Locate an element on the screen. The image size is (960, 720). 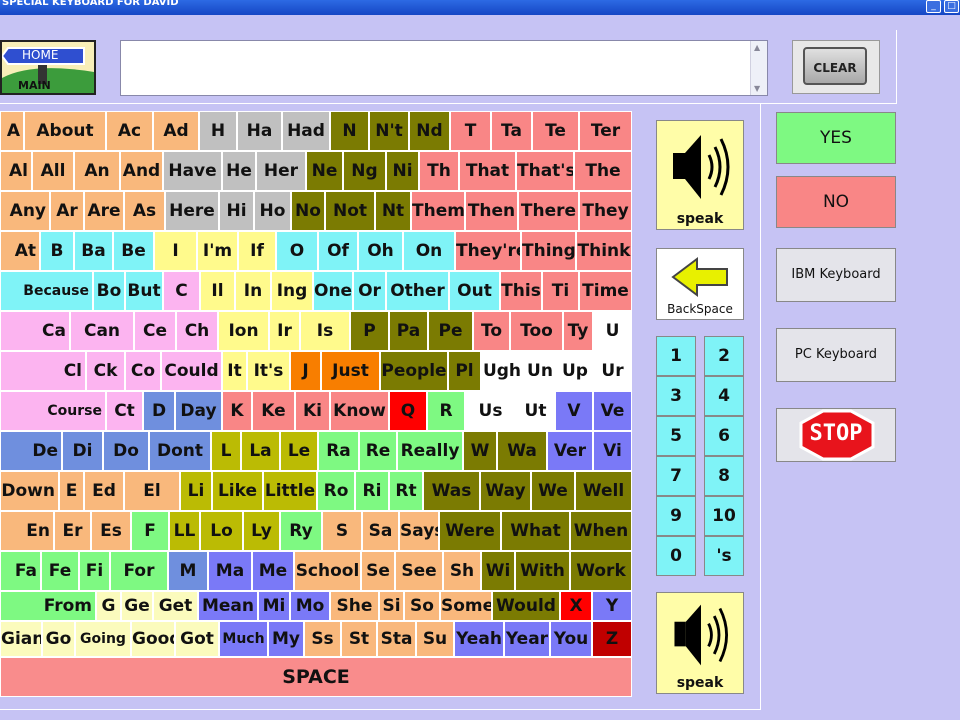
word-key: Ti is located at coordinates (560, 291).